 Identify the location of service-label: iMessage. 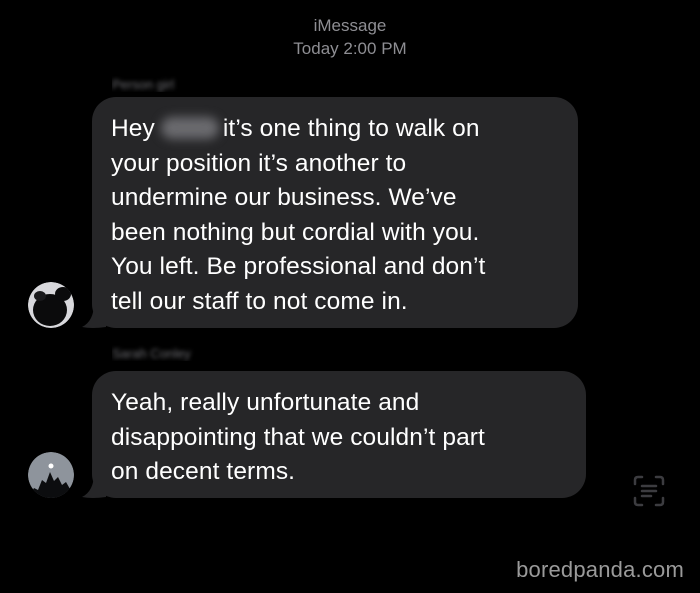
(350, 25).